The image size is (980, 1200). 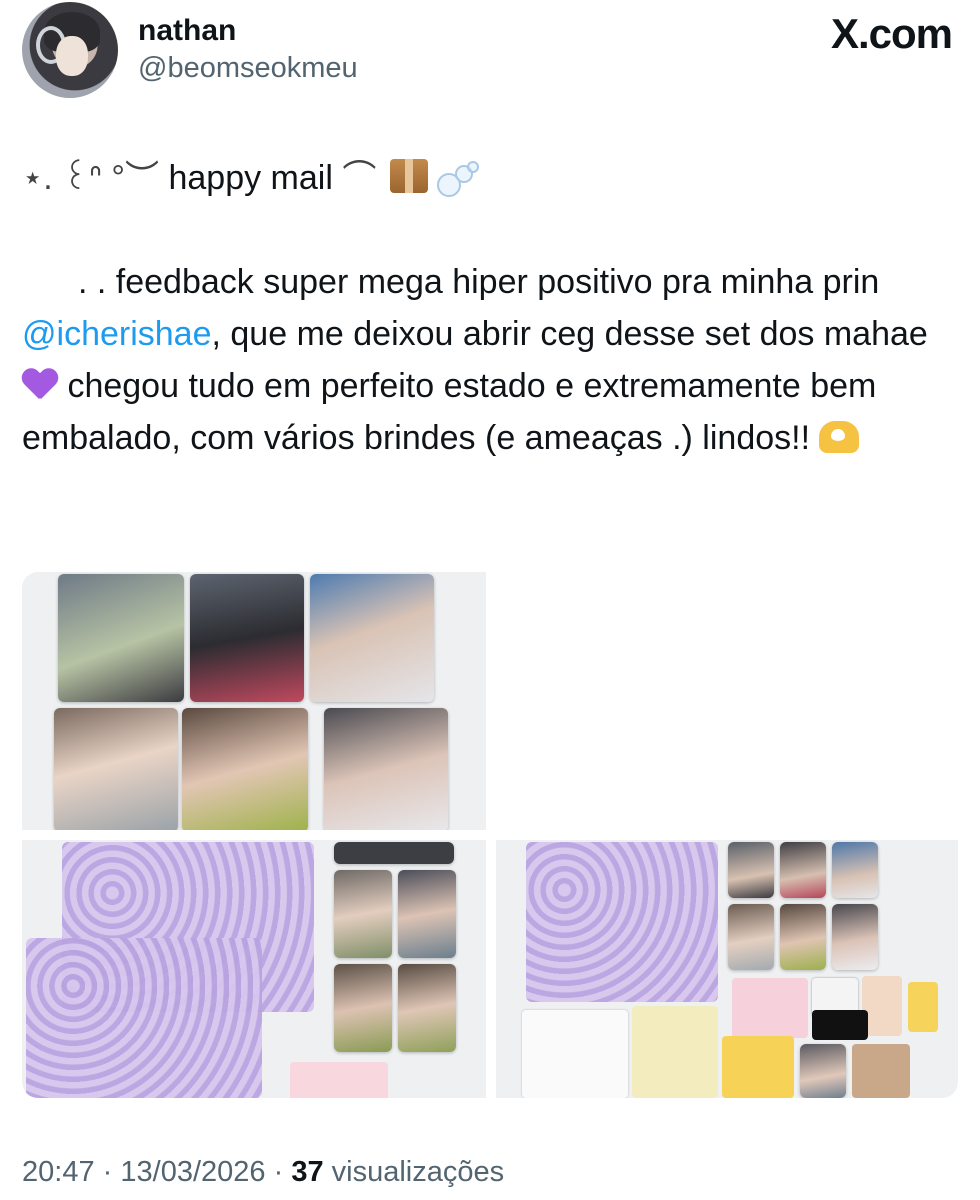 What do you see at coordinates (117, 334) in the screenshot?
I see `mention-link: @icherishae` at bounding box center [117, 334].